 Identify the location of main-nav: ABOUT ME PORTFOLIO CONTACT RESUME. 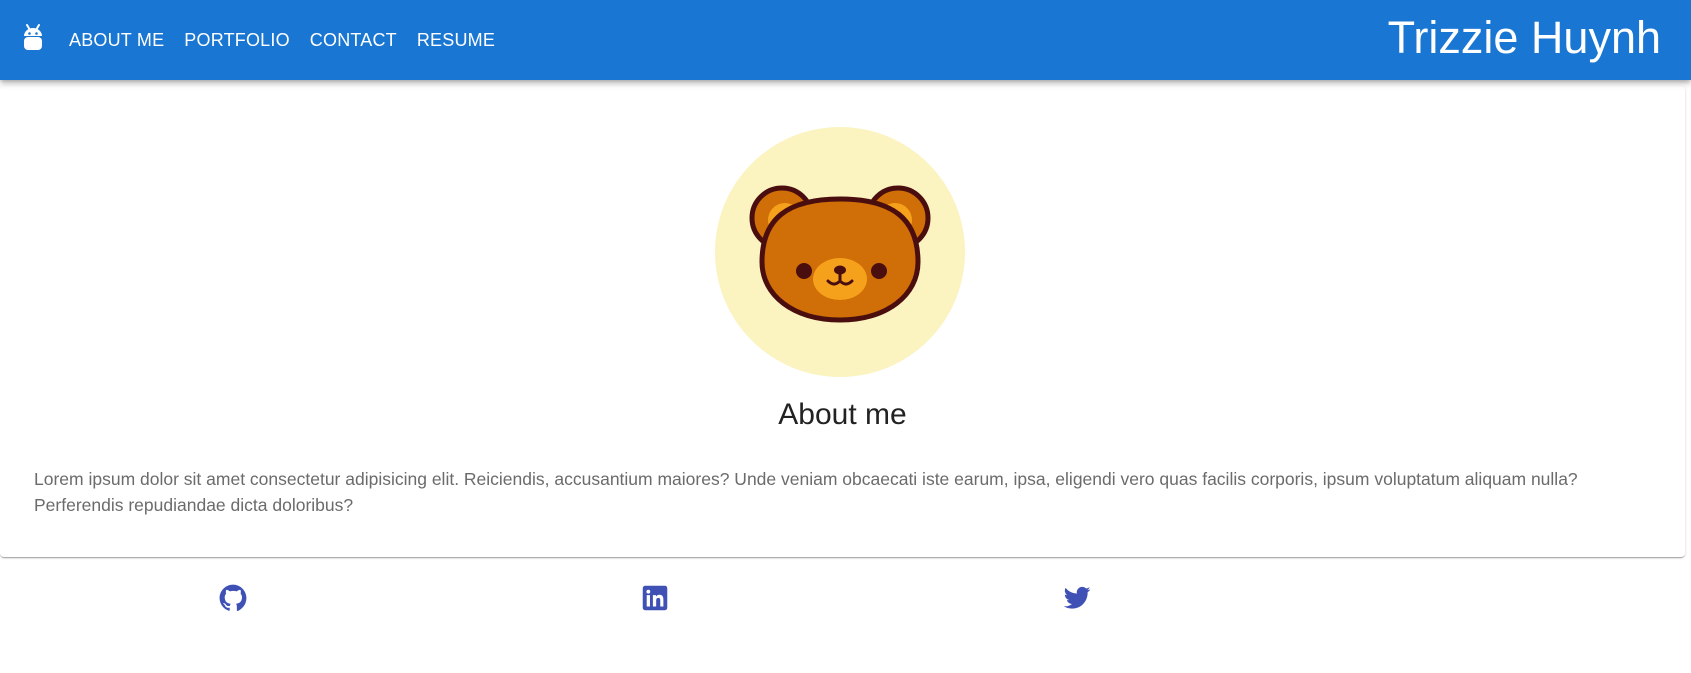
(282, 40).